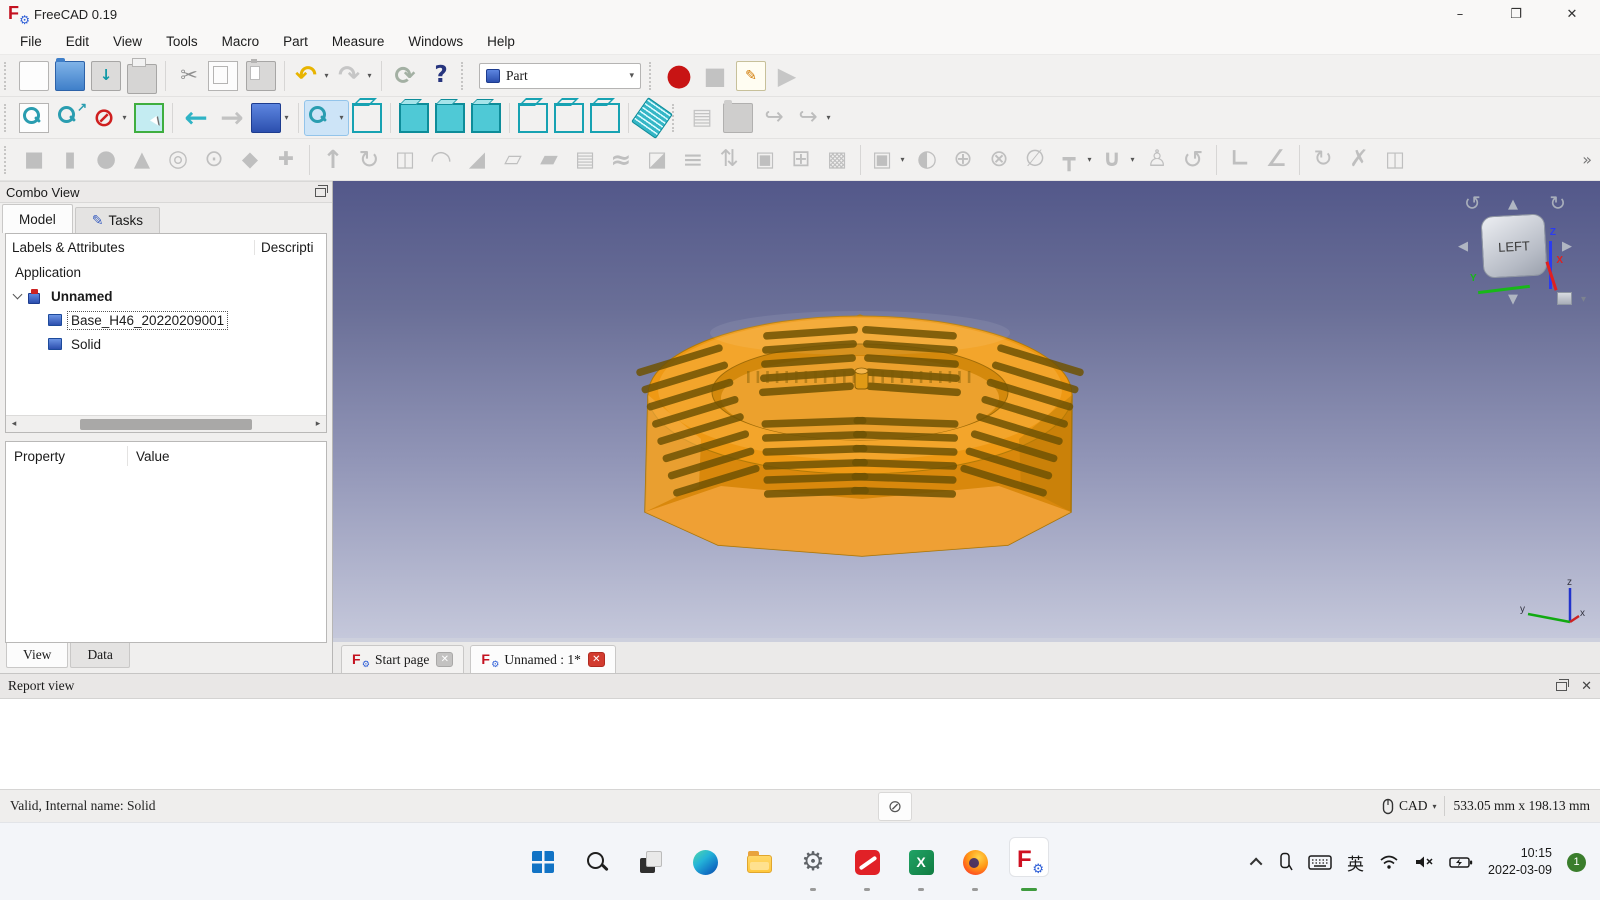 Image resolution: width=1600 pixels, height=900 pixels. Describe the element at coordinates (321, 190) in the screenshot. I see `panel-float-icon` at that location.